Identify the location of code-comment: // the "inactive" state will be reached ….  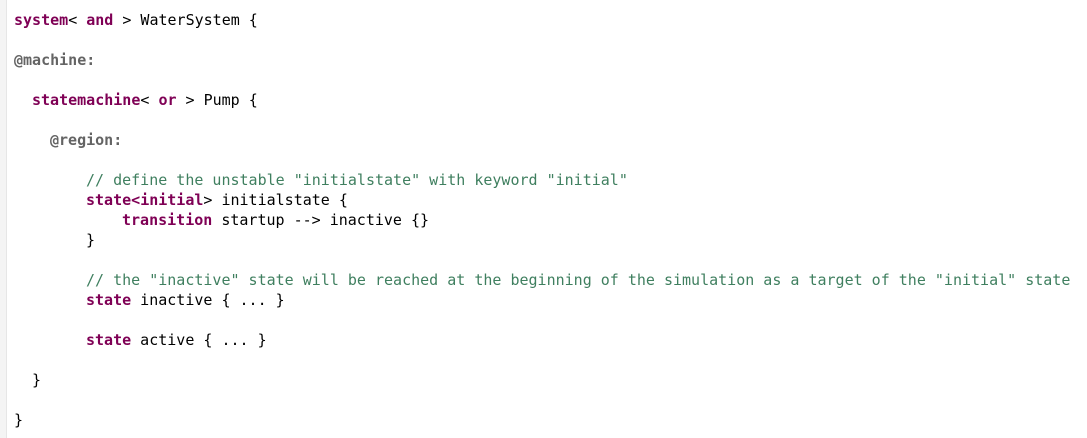
(578, 280).